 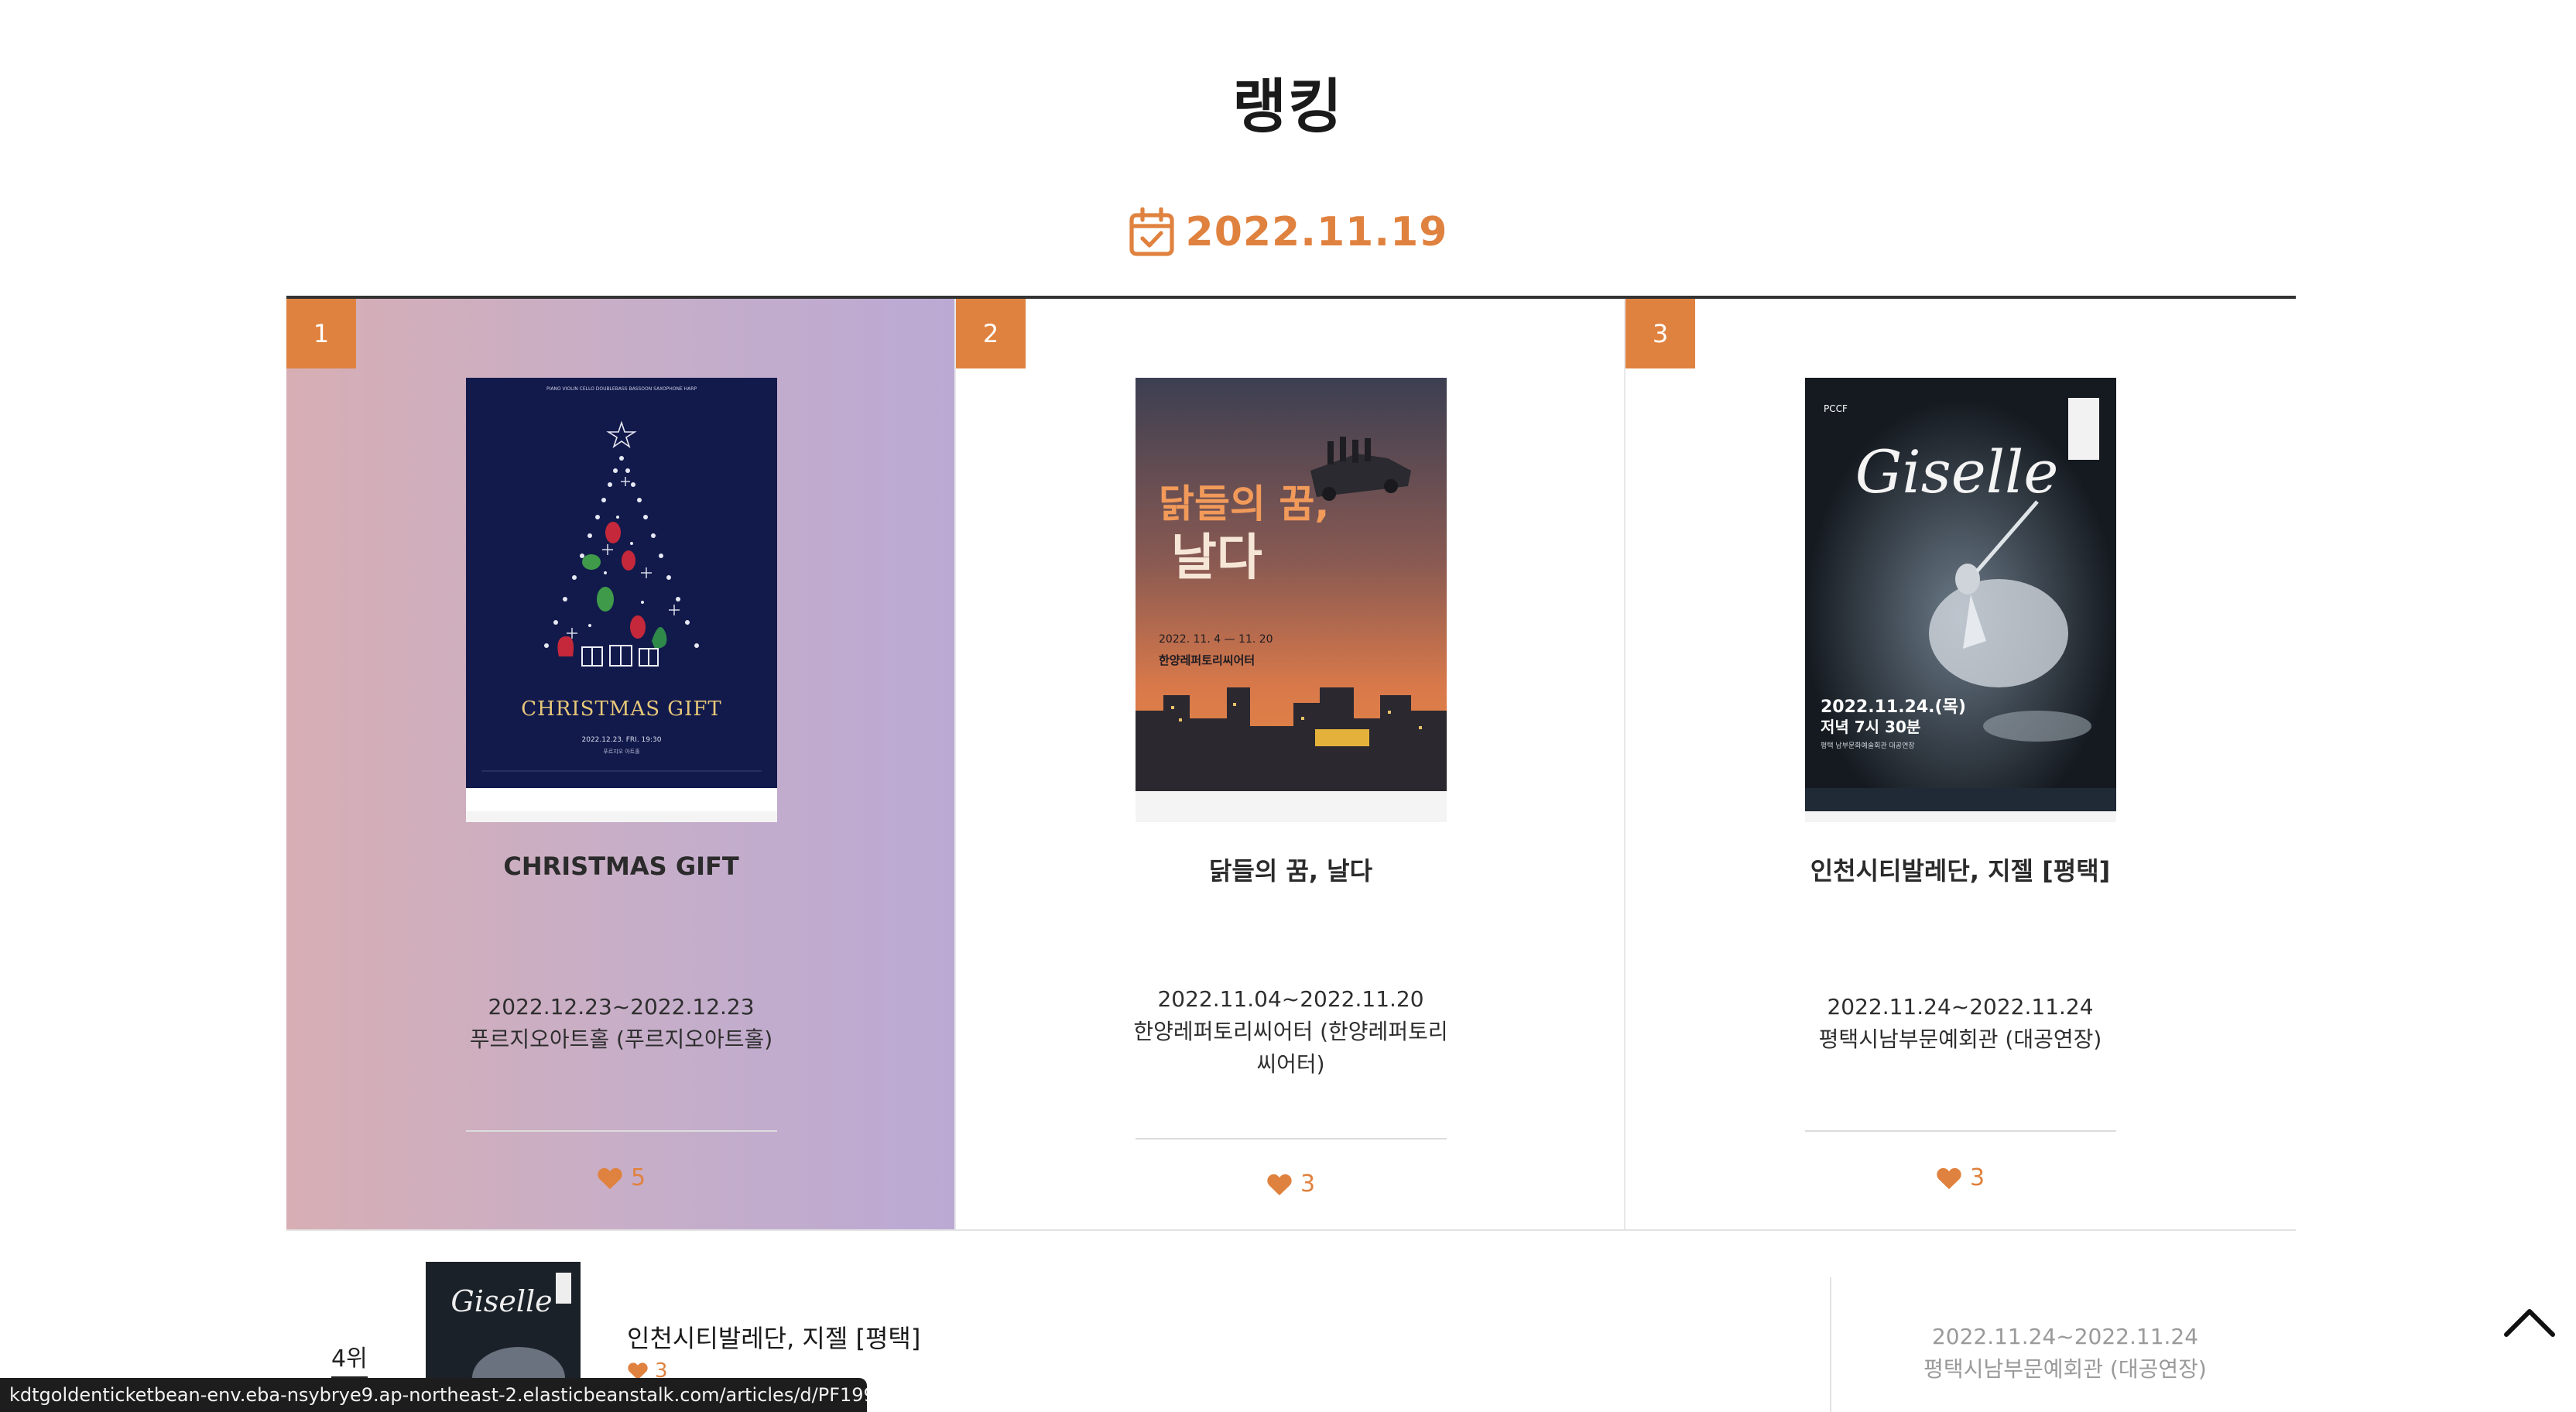 I want to click on poster-date-line: 2022. 11. 4 — 11. 20, so click(x=1216, y=639).